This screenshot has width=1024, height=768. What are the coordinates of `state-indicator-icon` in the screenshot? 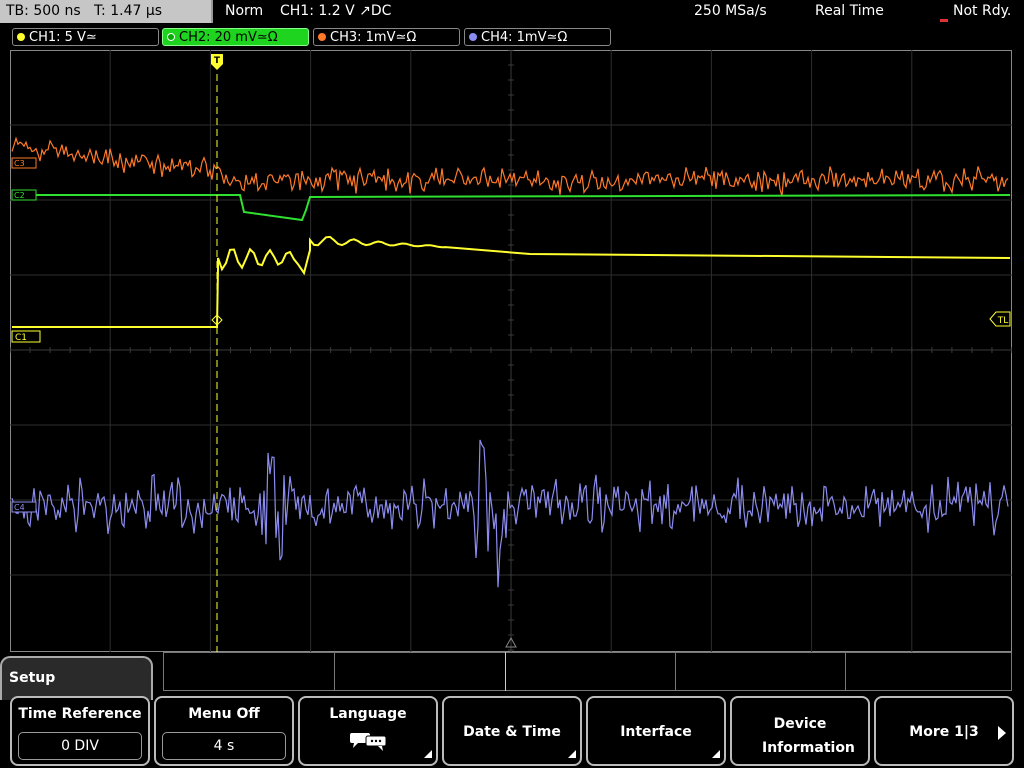 It's located at (944, 20).